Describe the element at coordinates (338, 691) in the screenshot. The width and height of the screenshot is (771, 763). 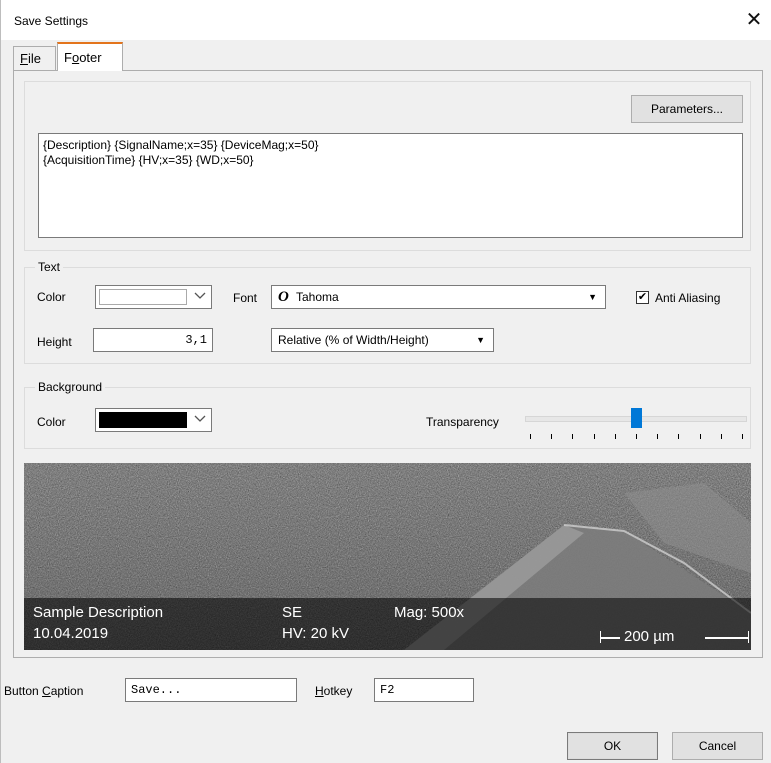
I see `hotkey-label-rest: otkey` at that location.